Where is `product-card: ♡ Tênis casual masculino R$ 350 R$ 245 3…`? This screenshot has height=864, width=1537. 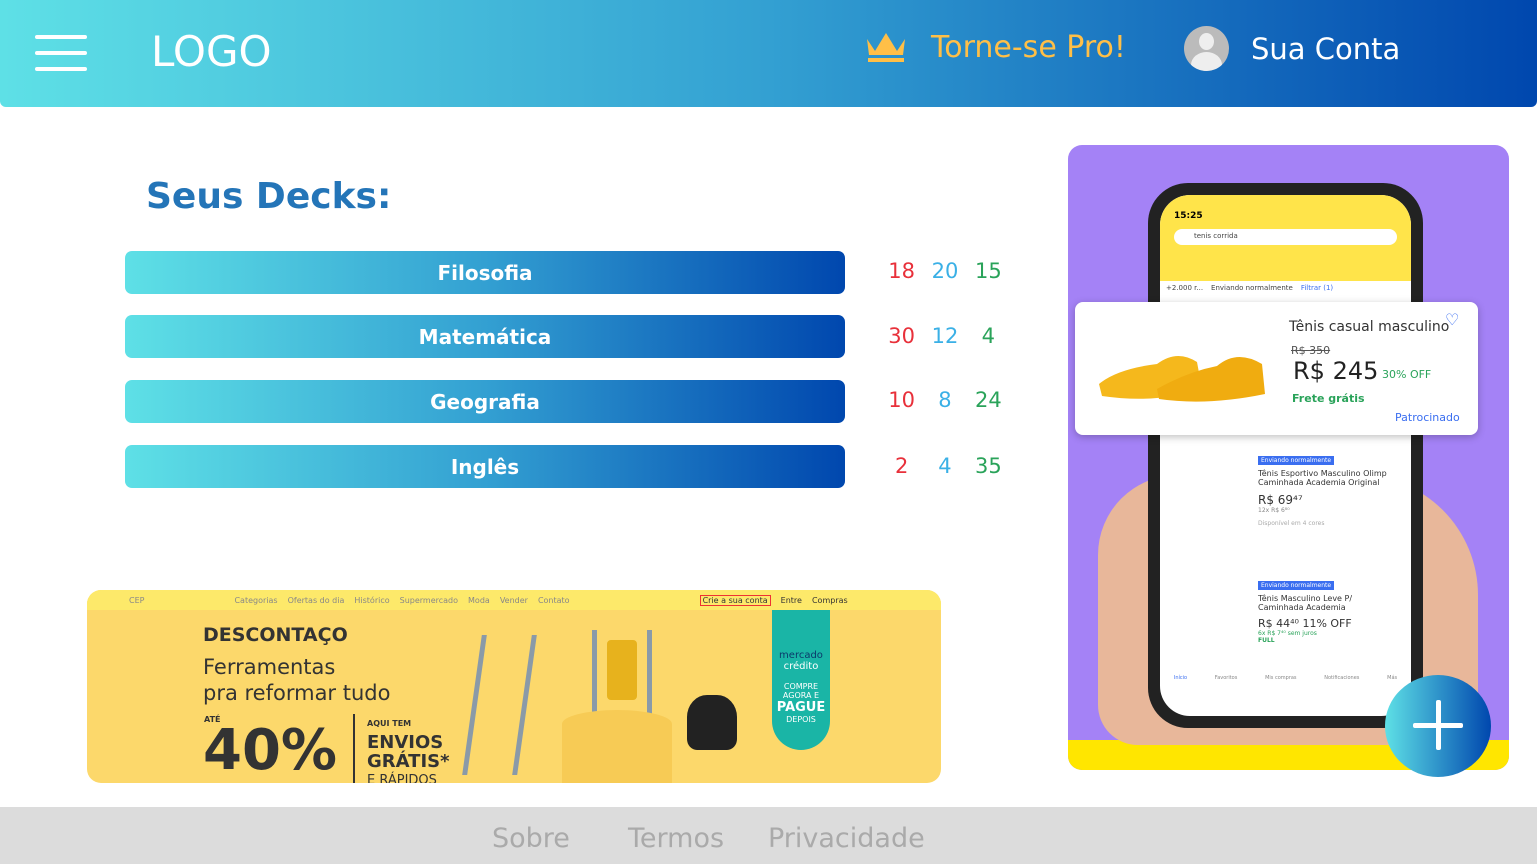
product-card: ♡ Tênis casual masculino R$ 350 R$ 245 3… is located at coordinates (1276, 368).